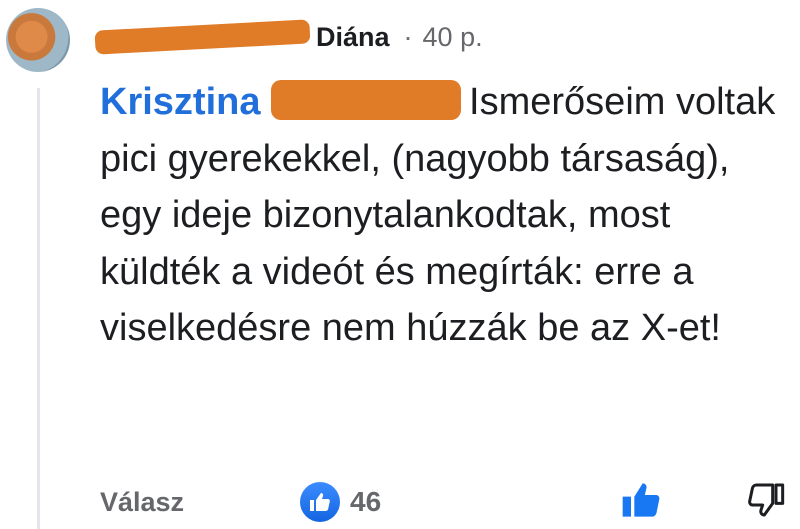  What do you see at coordinates (320, 502) in the screenshot?
I see `like-reaction-icon` at bounding box center [320, 502].